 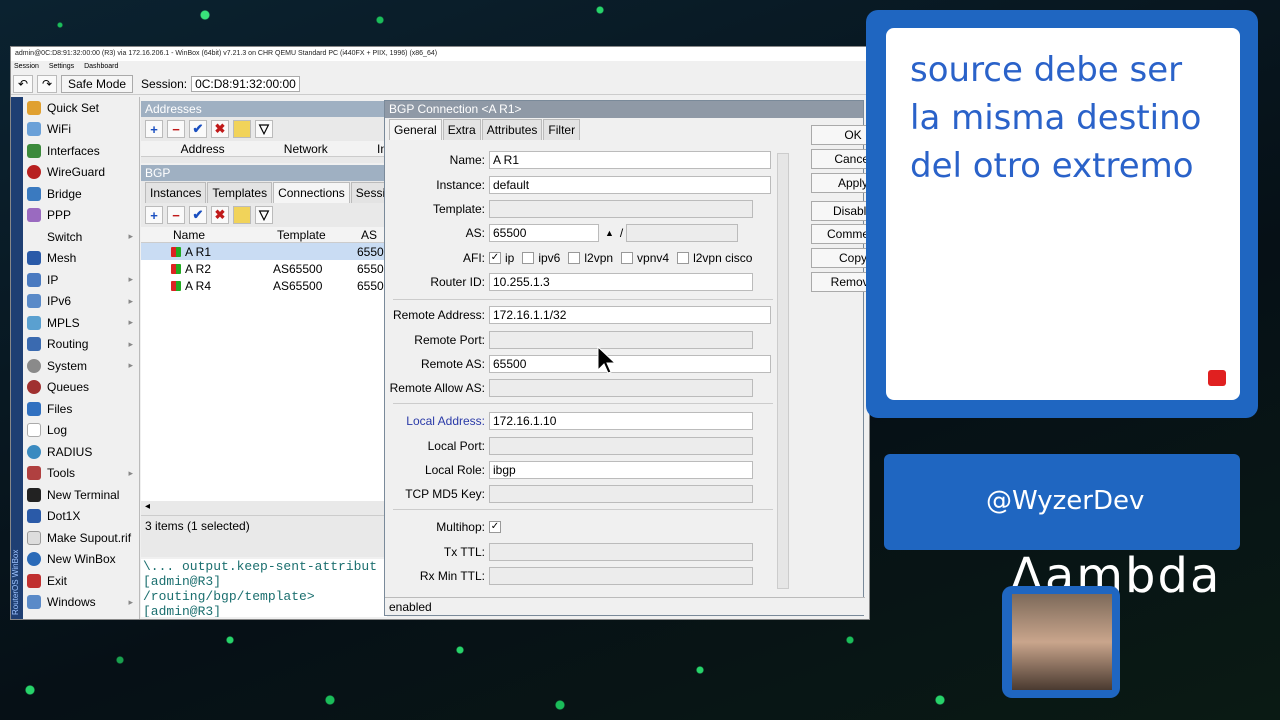 What do you see at coordinates (61, 66) in the screenshot?
I see `menu-settings: Settings` at bounding box center [61, 66].